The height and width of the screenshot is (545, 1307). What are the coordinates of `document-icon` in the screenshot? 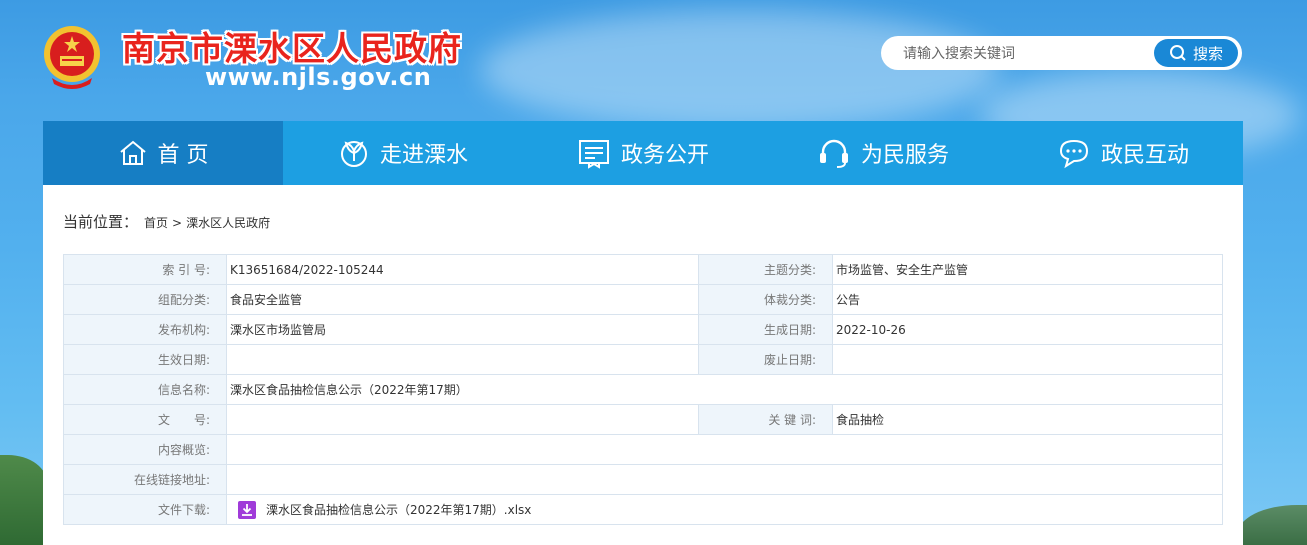 It's located at (593, 154).